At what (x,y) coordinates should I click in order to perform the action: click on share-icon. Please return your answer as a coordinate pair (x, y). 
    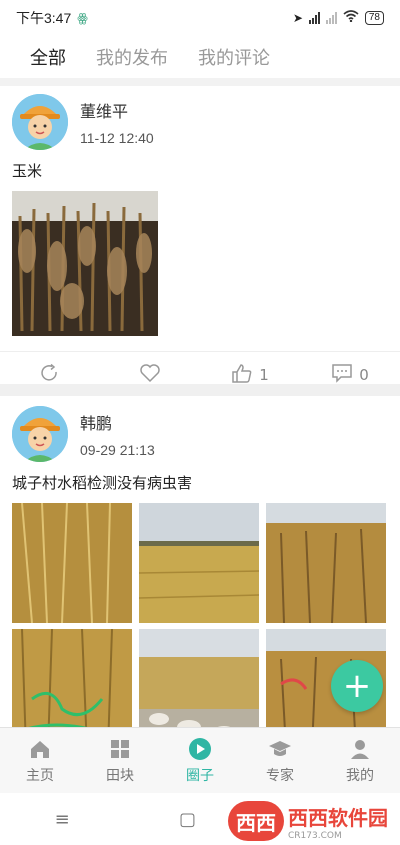
    Looking at the image, I should click on (50, 375).